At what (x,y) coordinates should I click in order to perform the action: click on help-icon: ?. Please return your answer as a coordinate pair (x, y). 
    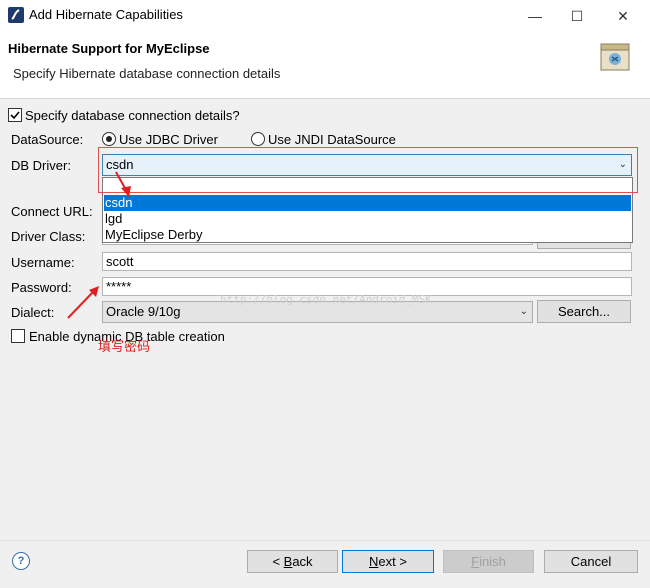
    Looking at the image, I should click on (21, 561).